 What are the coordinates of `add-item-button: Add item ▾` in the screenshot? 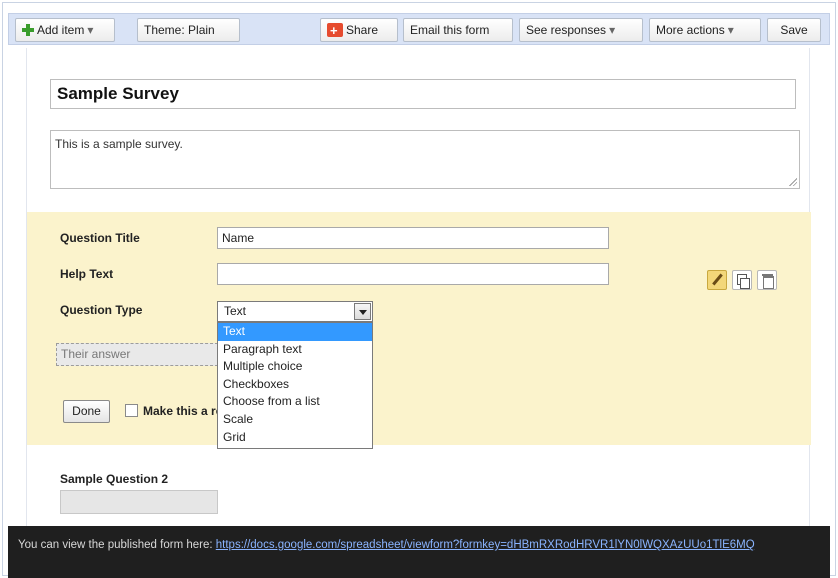 It's located at (65, 30).